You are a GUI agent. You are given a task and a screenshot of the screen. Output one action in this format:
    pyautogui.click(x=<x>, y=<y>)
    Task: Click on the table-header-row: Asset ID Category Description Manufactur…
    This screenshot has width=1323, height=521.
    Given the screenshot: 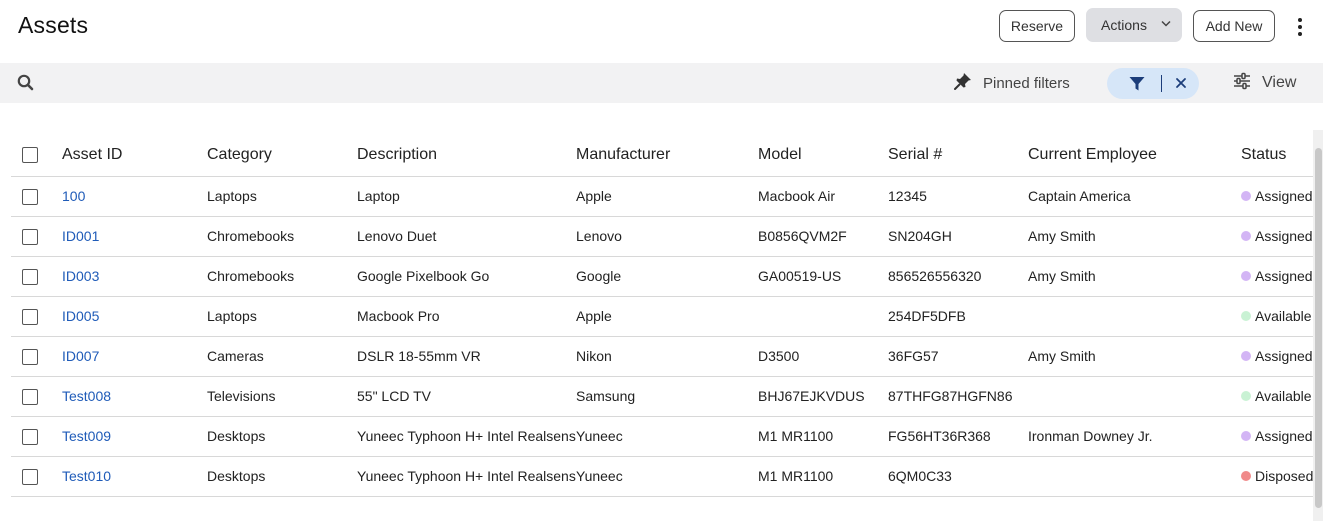 What is the action you would take?
    pyautogui.click(x=663, y=156)
    